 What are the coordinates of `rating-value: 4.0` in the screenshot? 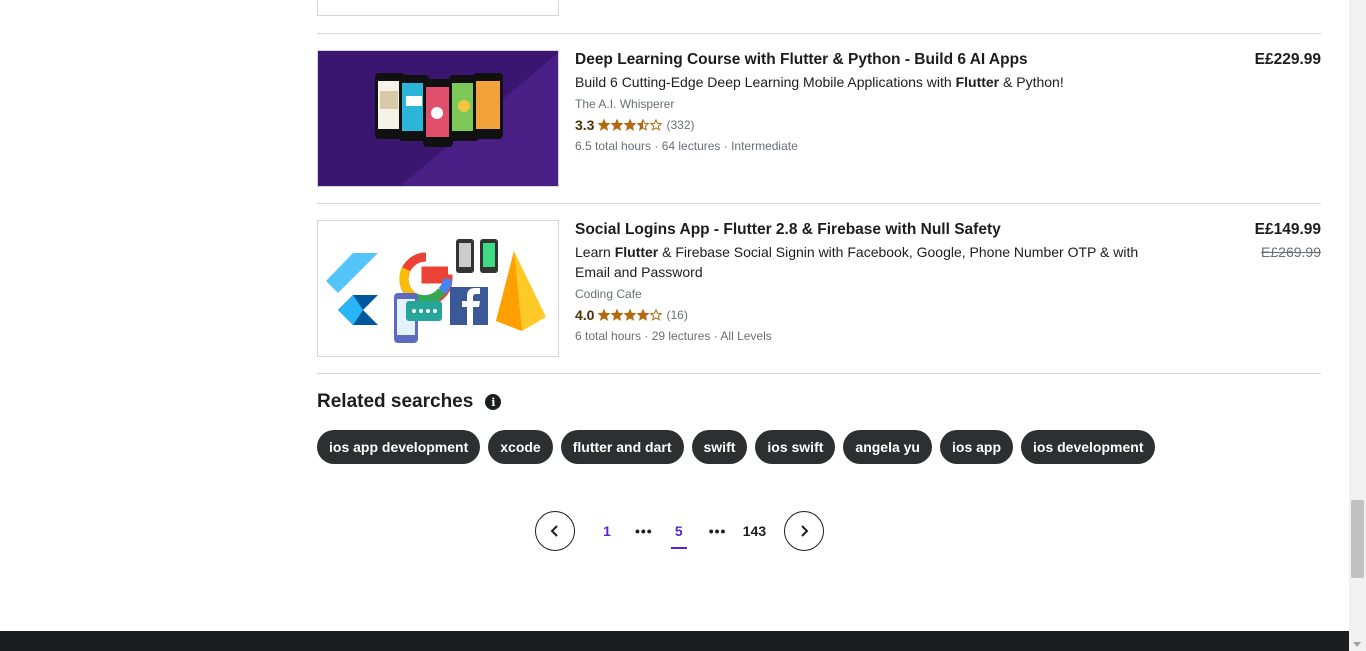 It's located at (585, 315).